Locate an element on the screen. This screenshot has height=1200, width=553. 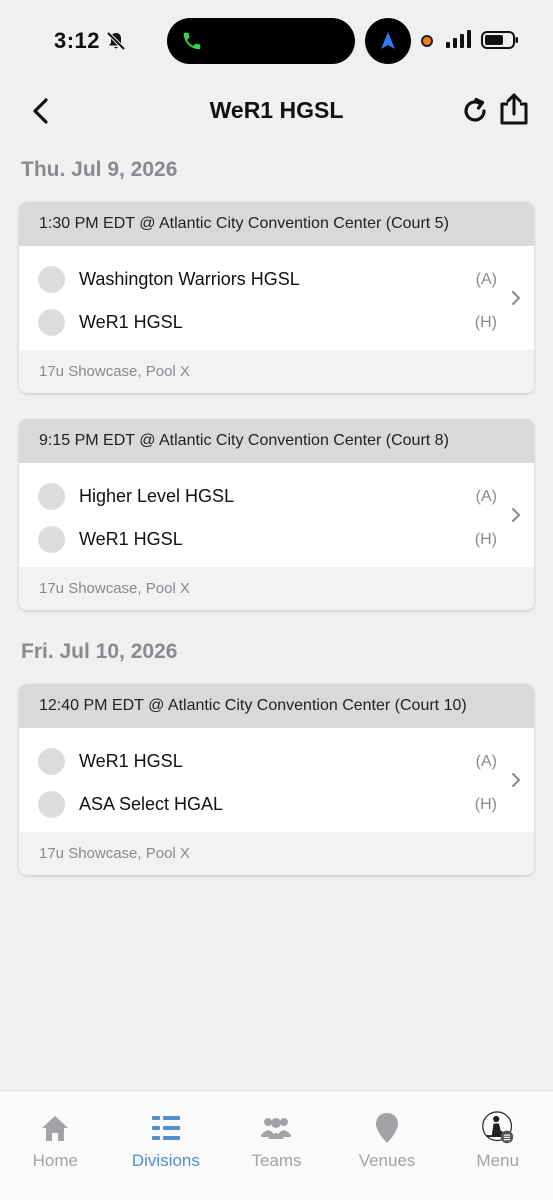
tab-label: Venues is located at coordinates (387, 1160).